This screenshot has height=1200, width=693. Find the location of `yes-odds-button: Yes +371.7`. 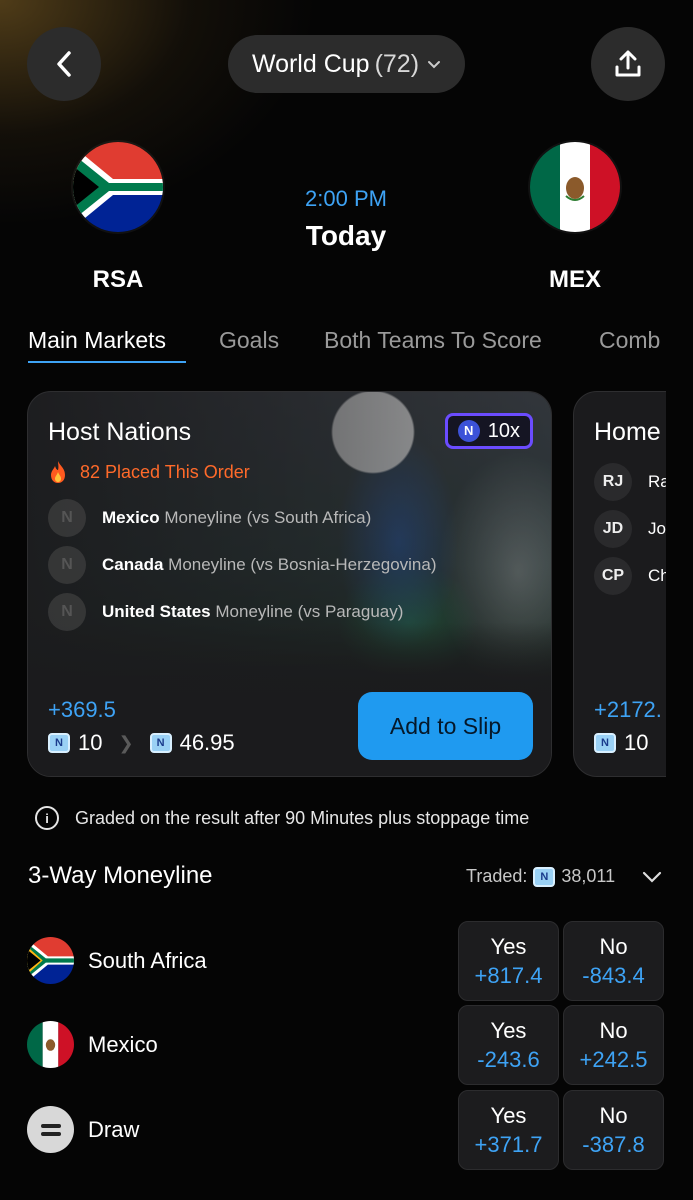

yes-odds-button: Yes +371.7 is located at coordinates (508, 1130).